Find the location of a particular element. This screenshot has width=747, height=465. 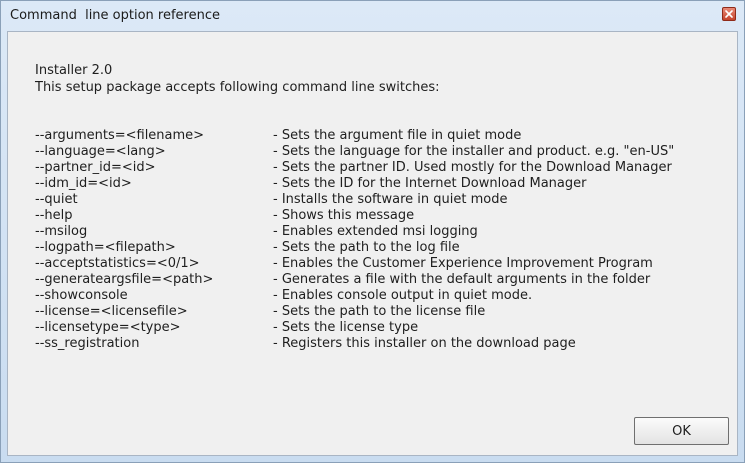

option-description: - Enables extended msi logging is located at coordinates (375, 231).